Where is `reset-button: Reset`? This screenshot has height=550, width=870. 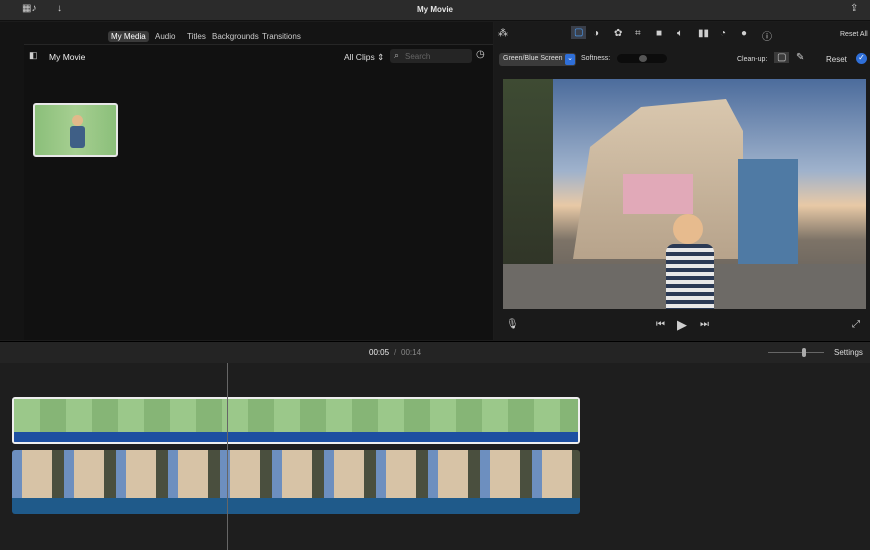
reset-button: Reset is located at coordinates (836, 59).